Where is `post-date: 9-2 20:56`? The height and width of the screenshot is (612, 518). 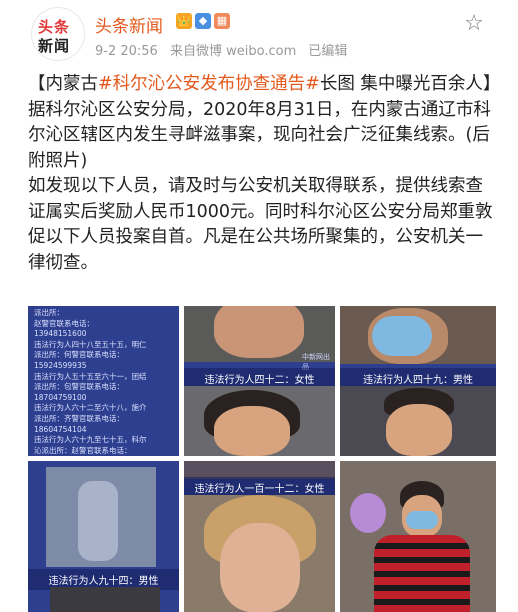
post-date: 9-2 20:56 is located at coordinates (126, 51).